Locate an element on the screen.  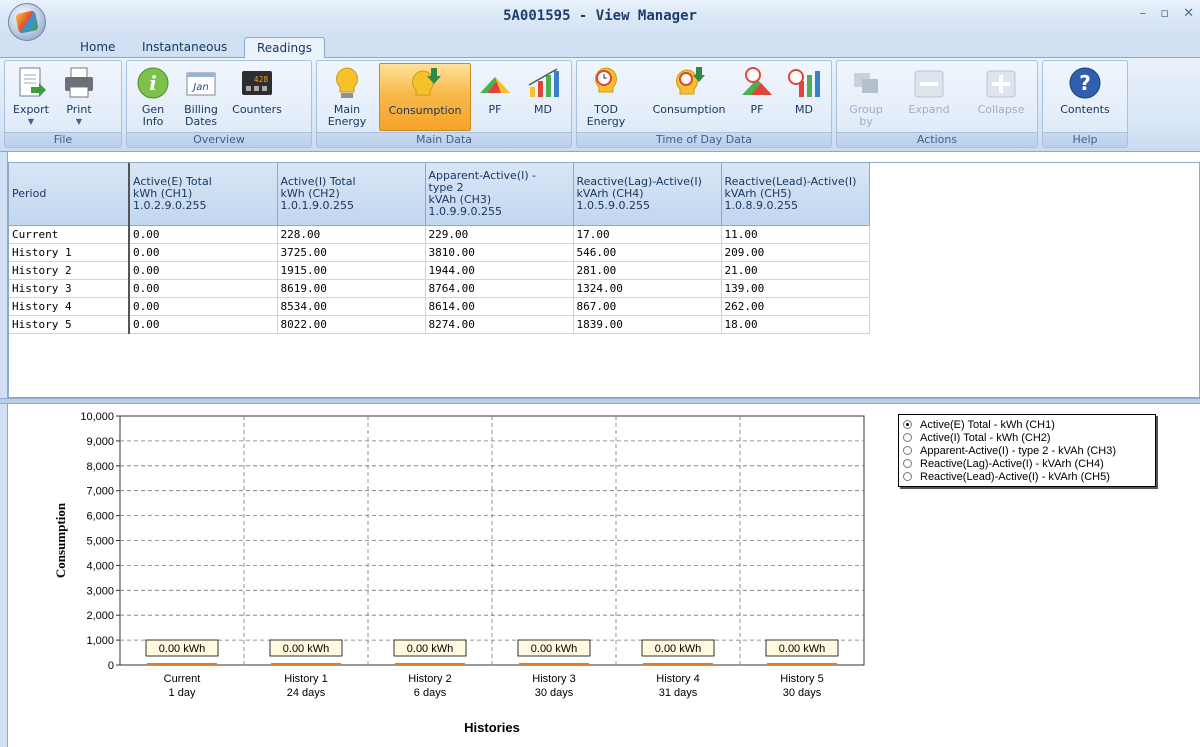
x-tick-sublabel: 30 days is located at coordinates (554, 693).